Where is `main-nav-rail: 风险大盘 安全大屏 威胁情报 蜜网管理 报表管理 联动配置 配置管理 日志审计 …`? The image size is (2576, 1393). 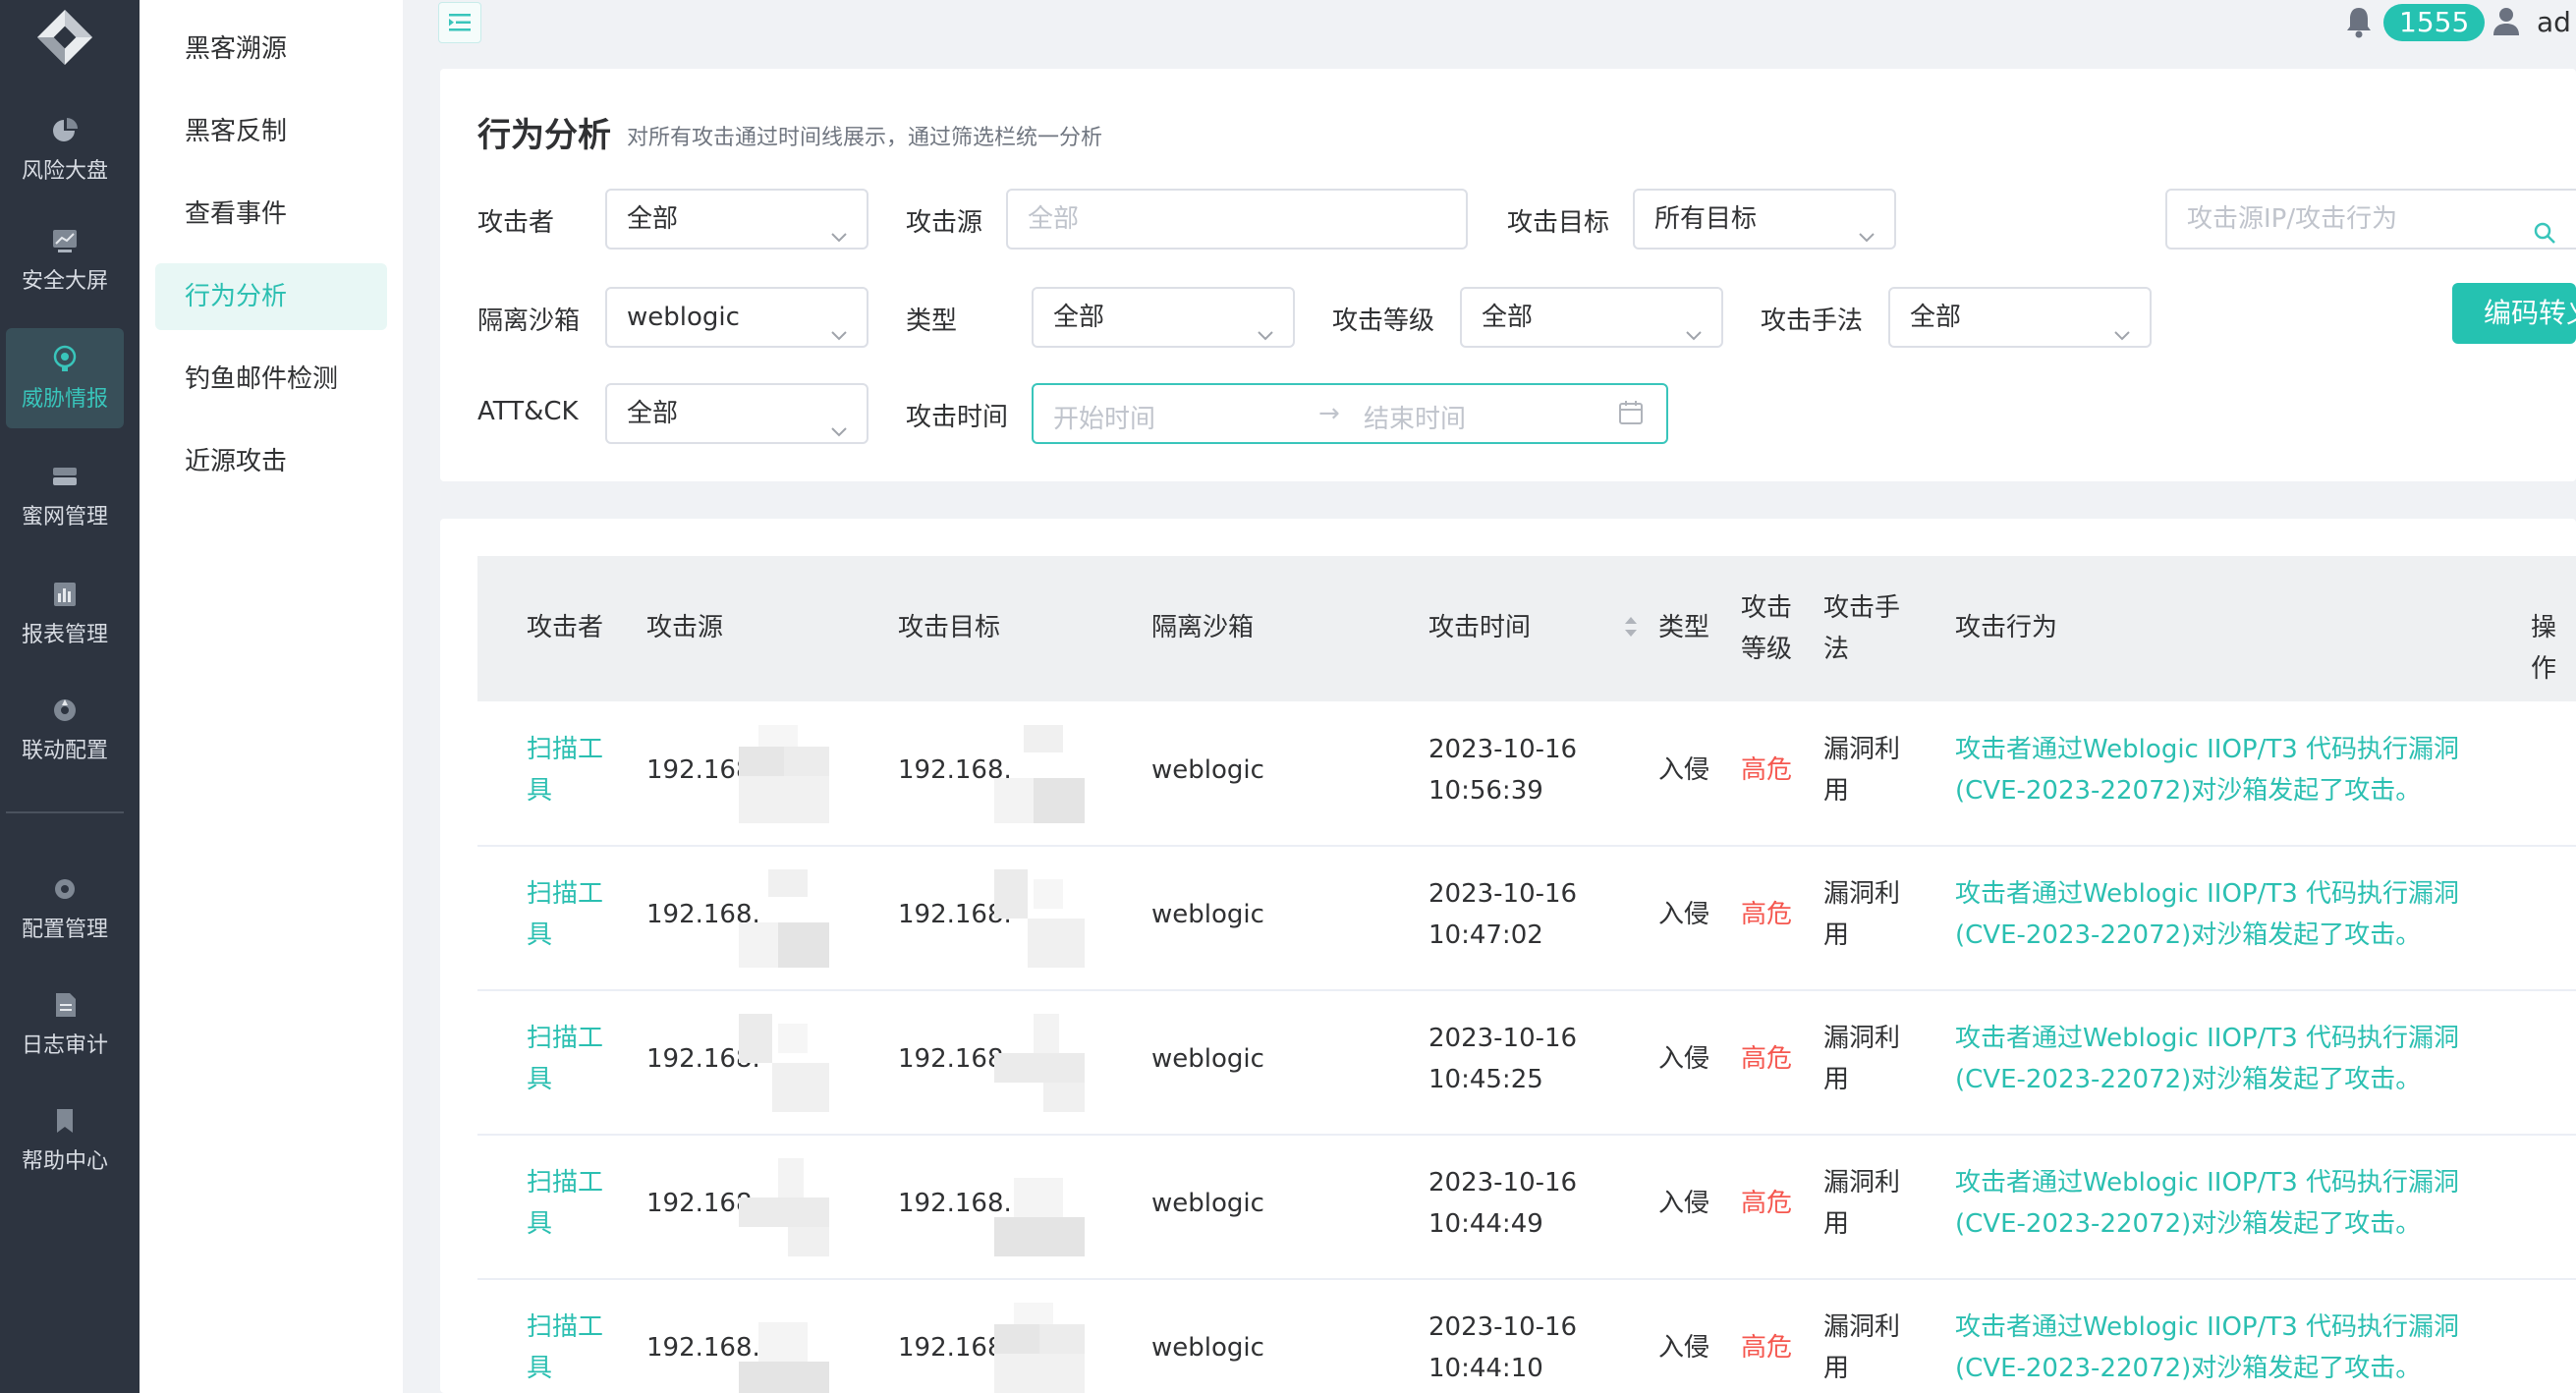 main-nav-rail: 风险大盘 安全大屏 威胁情报 蜜网管理 报表管理 联动配置 配置管理 日志审计 … is located at coordinates (70, 697).